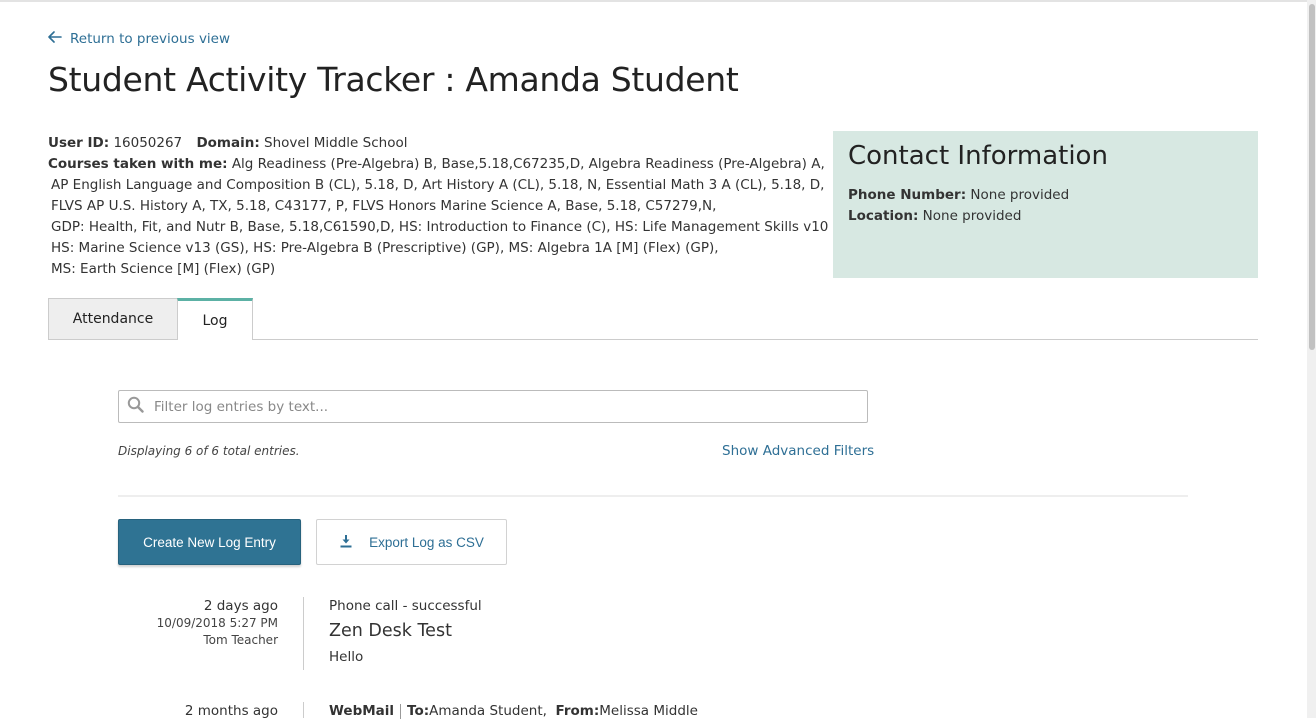  What do you see at coordinates (658, 1) in the screenshot?
I see `top-border` at bounding box center [658, 1].